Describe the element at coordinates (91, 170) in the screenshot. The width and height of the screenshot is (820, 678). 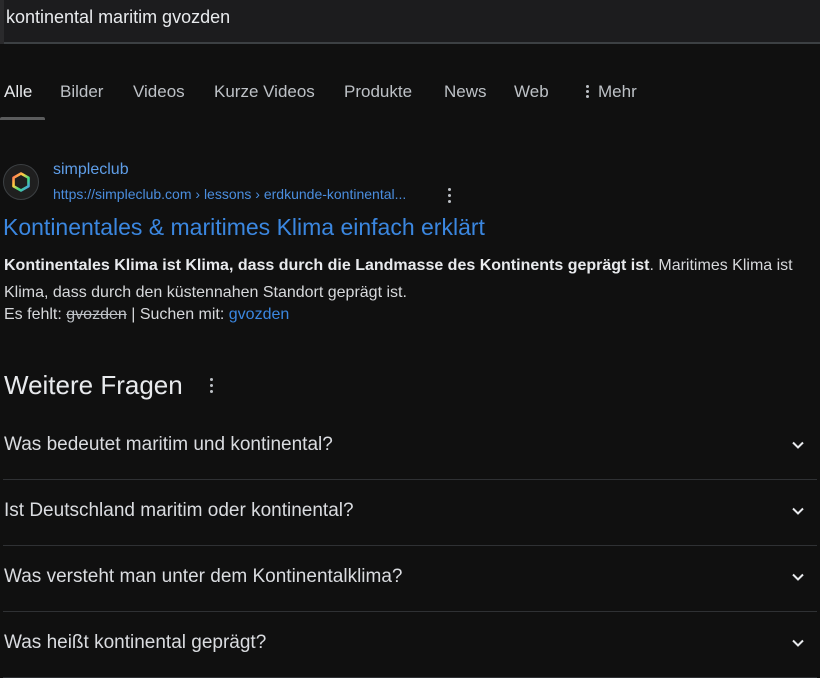
I see `site-name: simpleclub` at that location.